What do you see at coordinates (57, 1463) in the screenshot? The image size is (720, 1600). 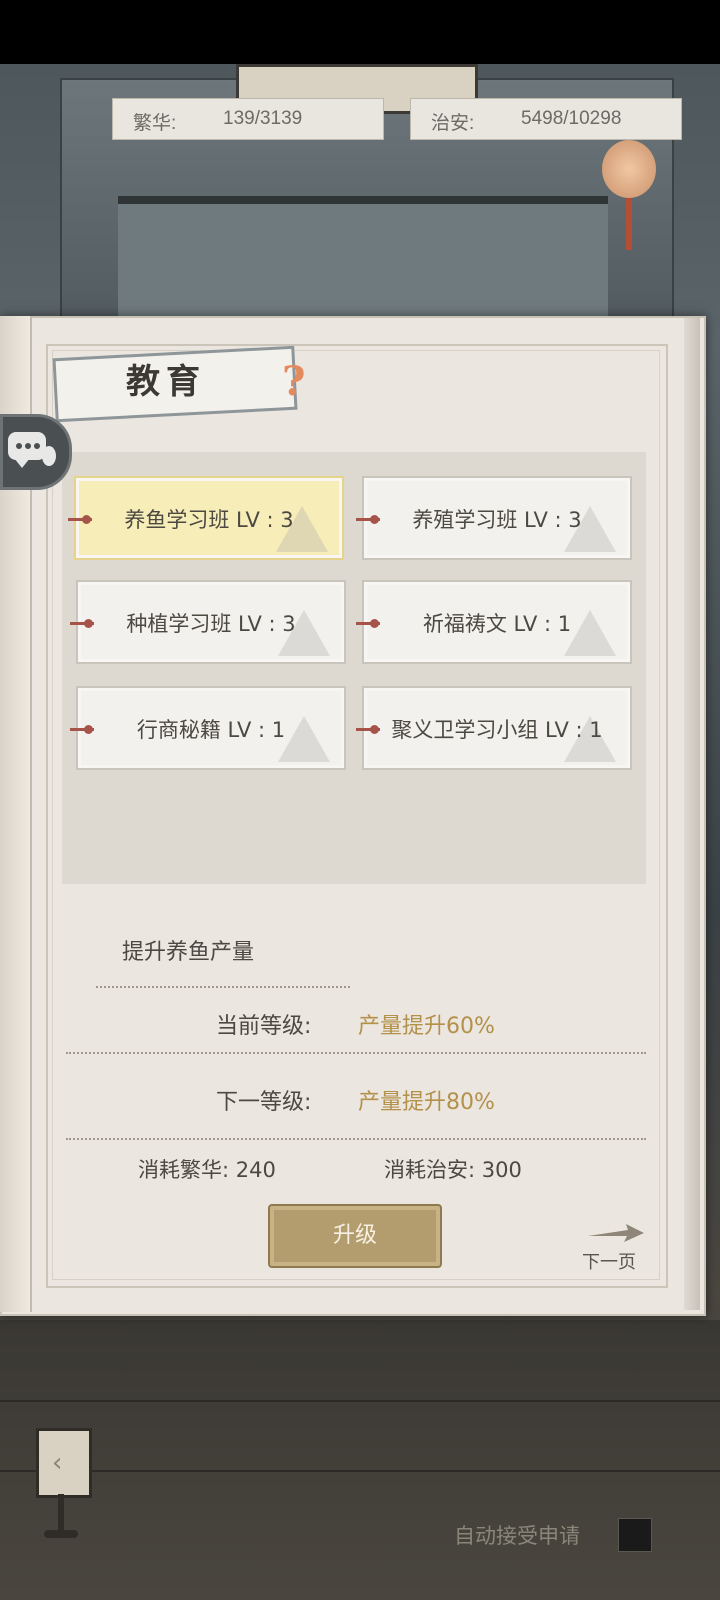 I see `chevron-left-icon: ‹` at bounding box center [57, 1463].